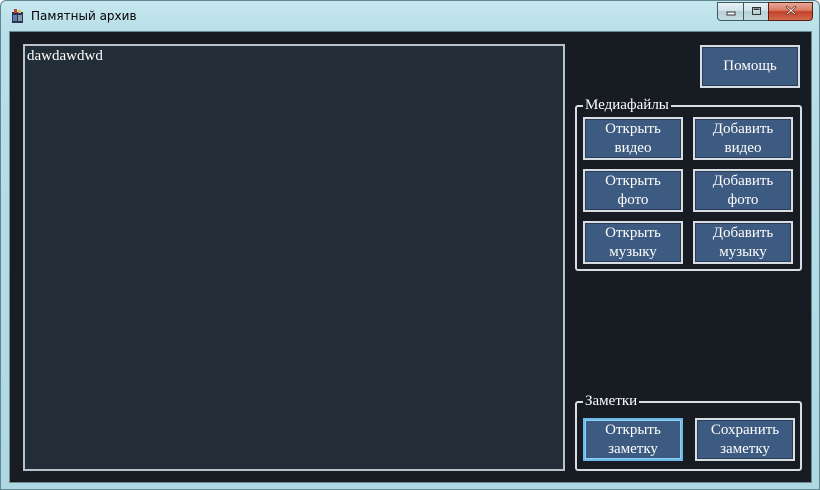 The image size is (820, 490). Describe the element at coordinates (743, 190) in the screenshot. I see `add-photo-button: Добавить фото` at that location.